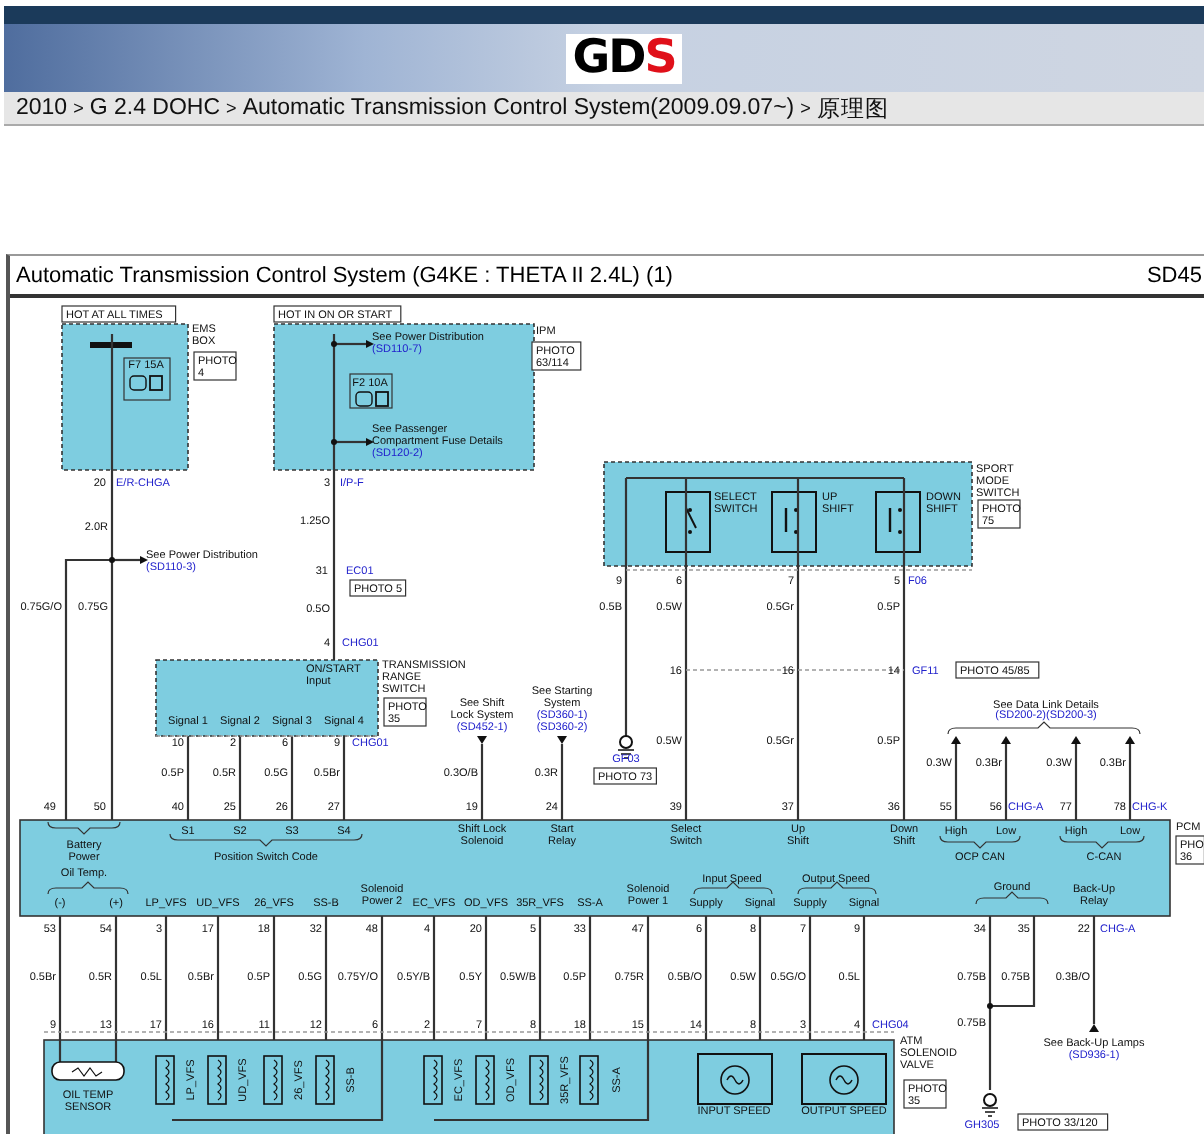  Describe the element at coordinates (990, 1105) in the screenshot. I see `ground-icon` at that location.